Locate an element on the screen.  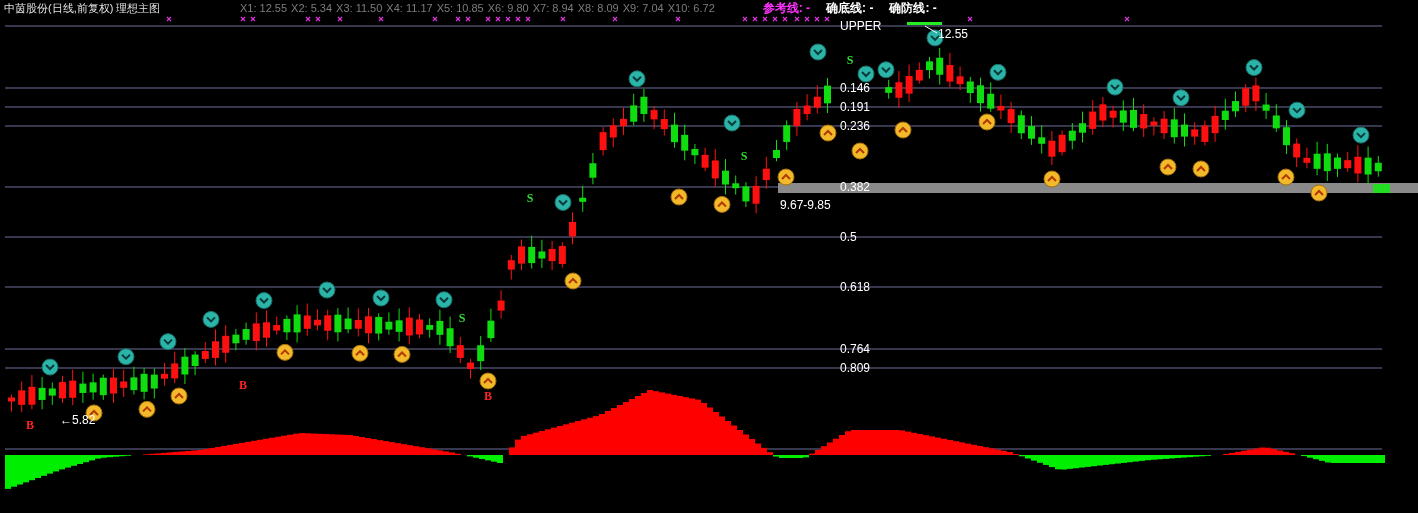
indicator-value: X10: 6.72 is located at coordinates (691, 8).